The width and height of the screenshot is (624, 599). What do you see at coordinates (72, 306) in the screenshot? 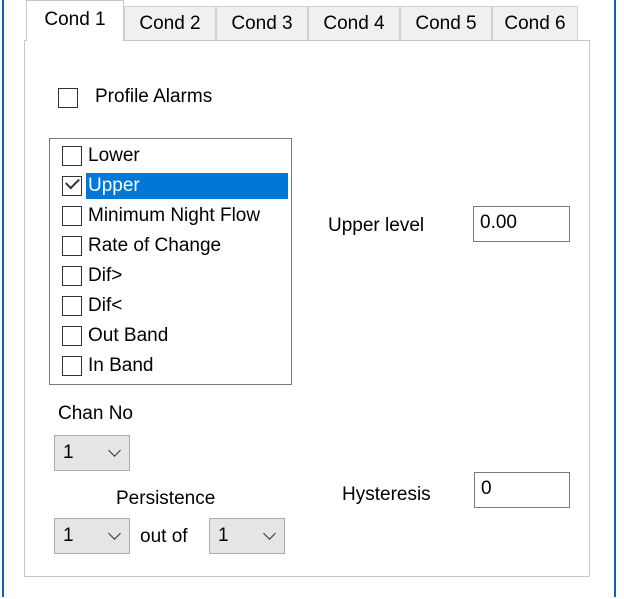
I see `dif-less-checkbox` at bounding box center [72, 306].